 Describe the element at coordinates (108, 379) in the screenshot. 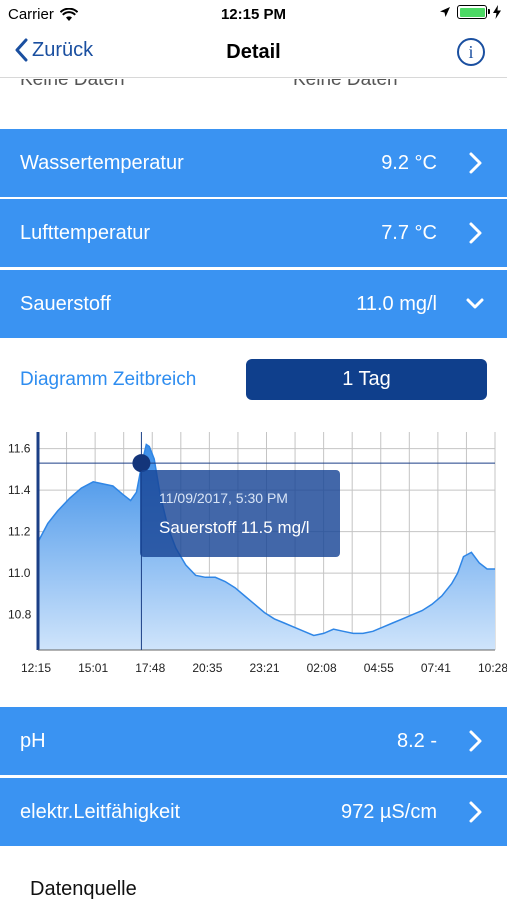

I see `diagram-range-label: Diagramm Zeitbreich` at that location.